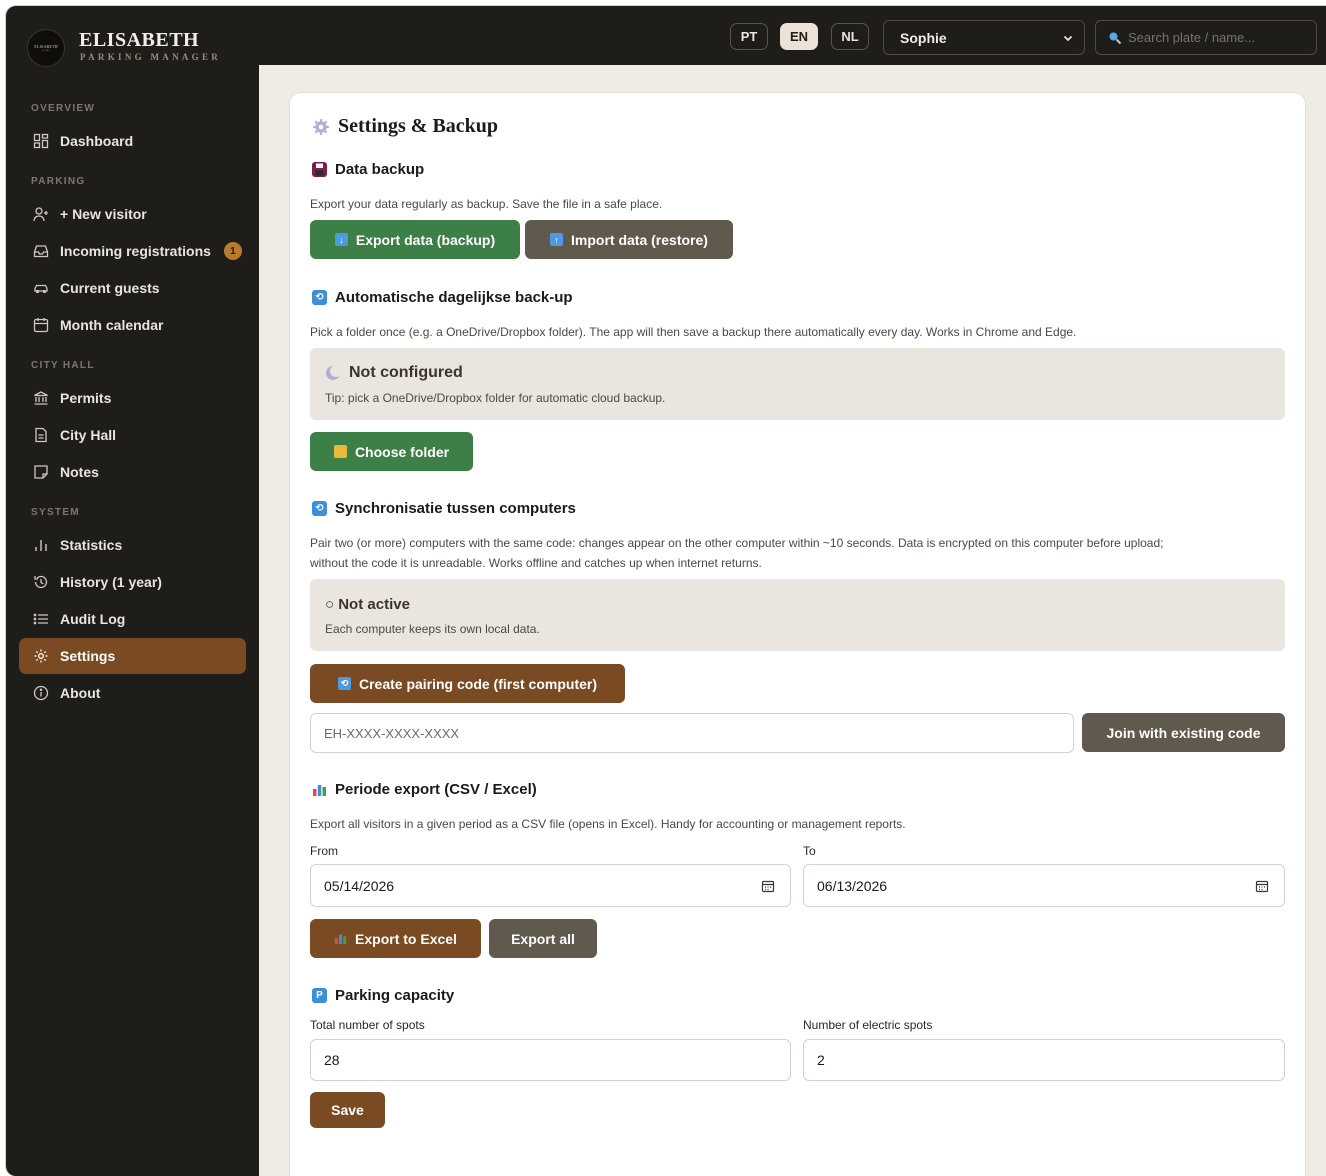 This screenshot has height=1176, width=1326. What do you see at coordinates (132, 619) in the screenshot?
I see `sidebar-item-audit-log: Audit Log` at bounding box center [132, 619].